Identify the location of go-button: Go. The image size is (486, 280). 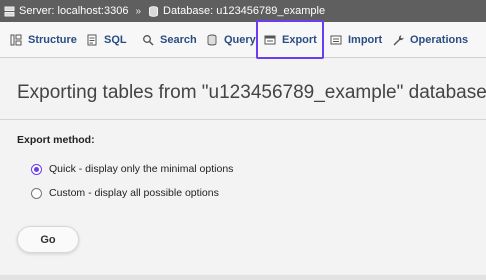
(48, 239).